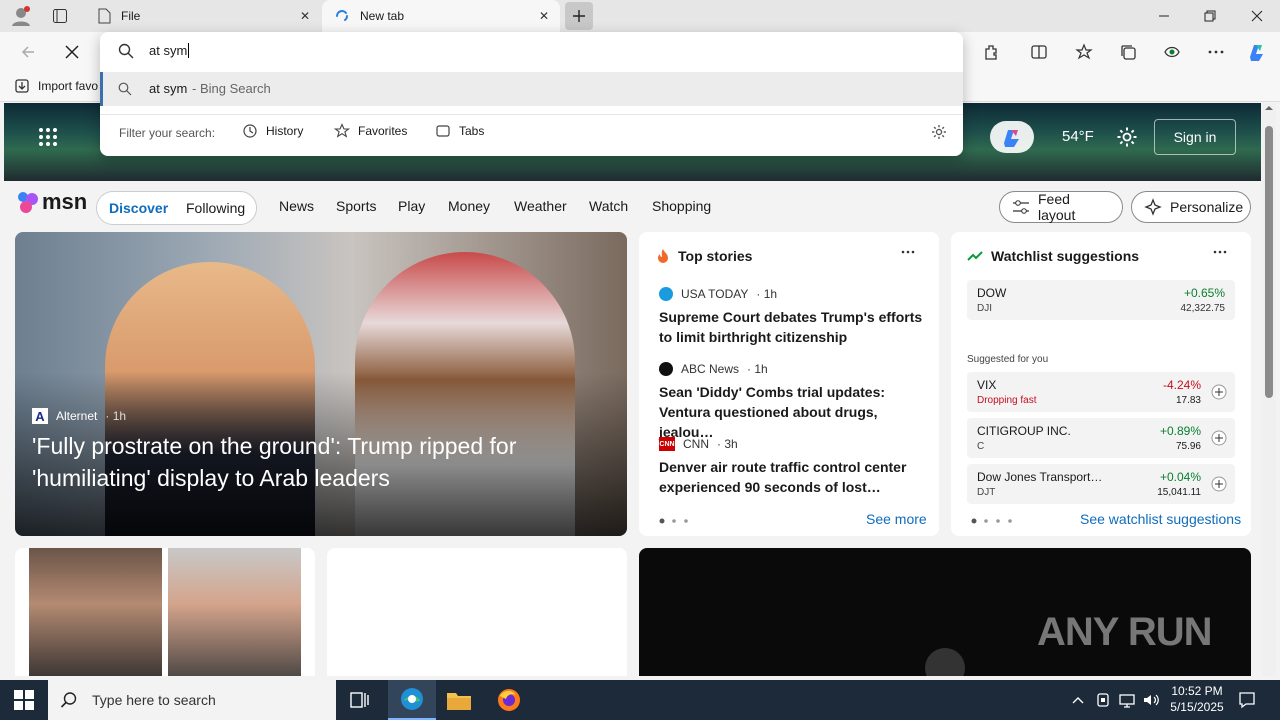 The image size is (1280, 720). What do you see at coordinates (1257, 52) in the screenshot?
I see `copilot-icon` at bounding box center [1257, 52].